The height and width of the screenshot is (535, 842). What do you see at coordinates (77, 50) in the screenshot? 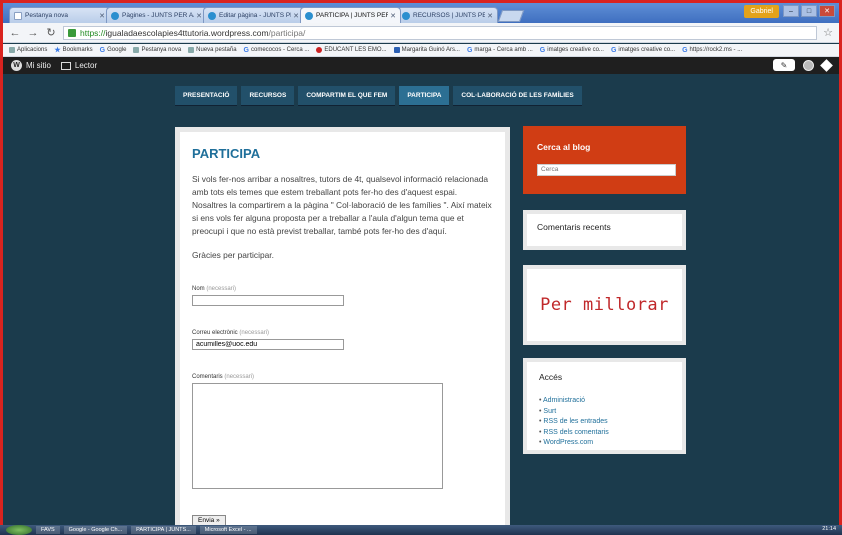
I see `bookmark-label: Bookmarks` at bounding box center [77, 50].